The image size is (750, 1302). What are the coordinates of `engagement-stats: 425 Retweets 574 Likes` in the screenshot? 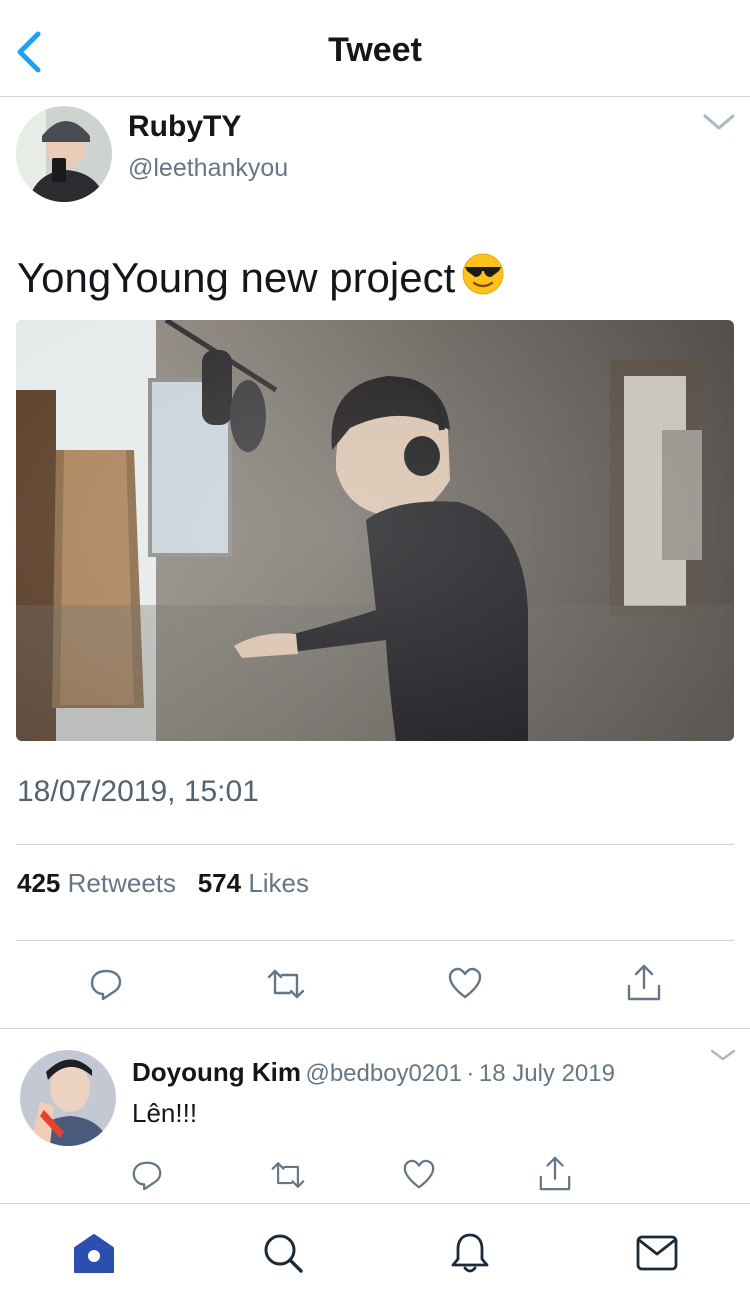 It's located at (163, 883).